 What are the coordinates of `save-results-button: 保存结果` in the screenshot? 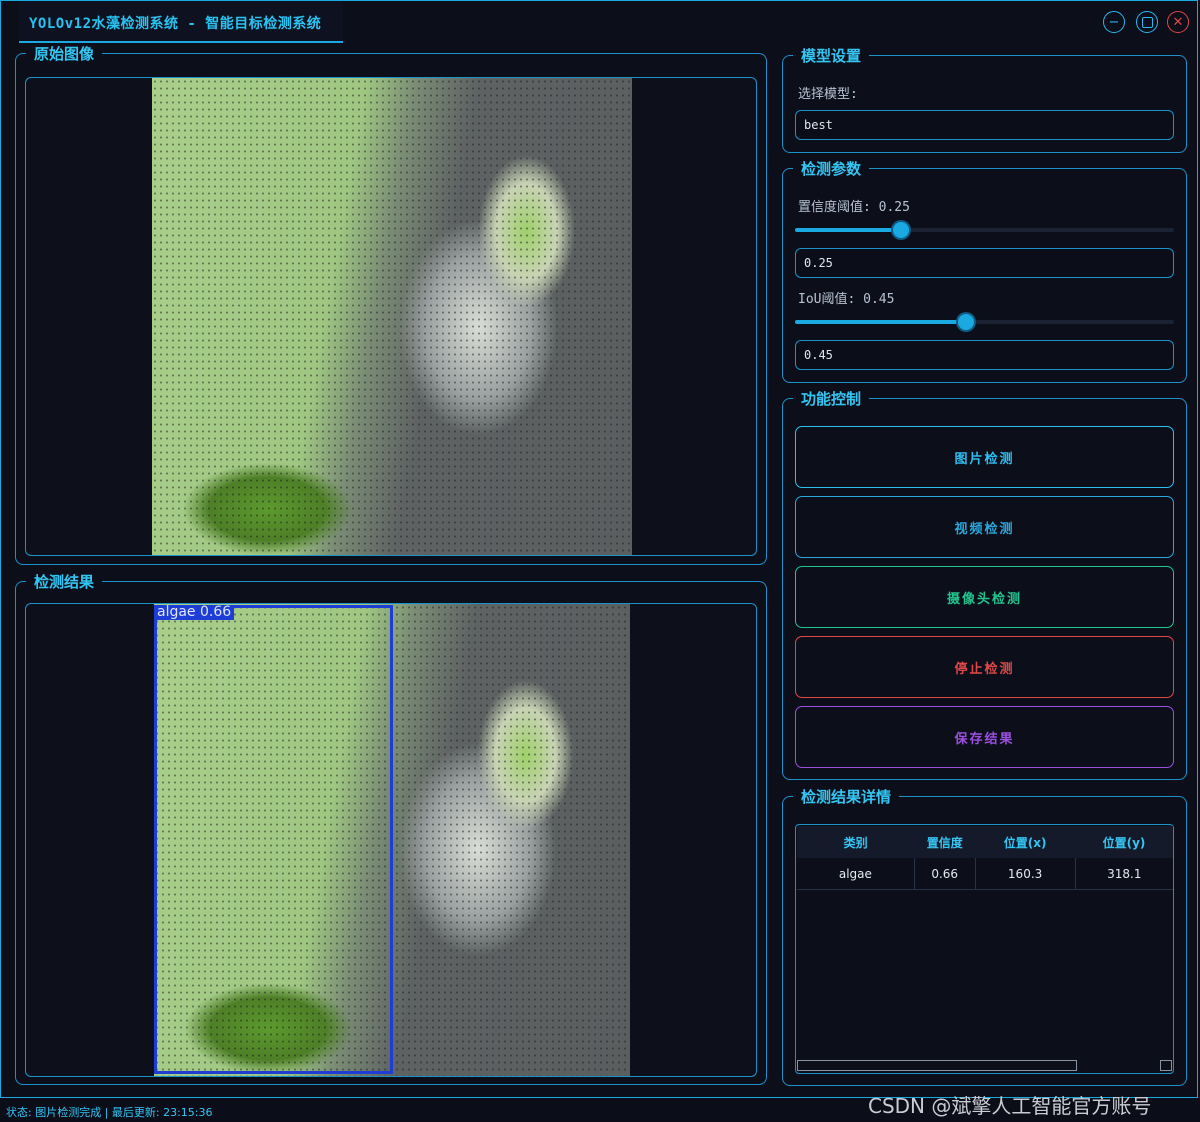 It's located at (984, 737).